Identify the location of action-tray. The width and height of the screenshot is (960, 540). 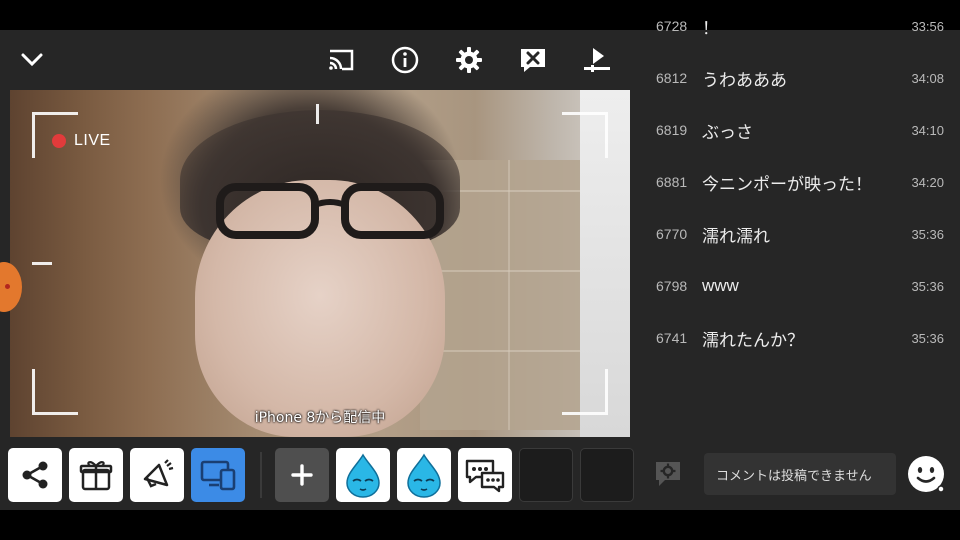
(320, 474).